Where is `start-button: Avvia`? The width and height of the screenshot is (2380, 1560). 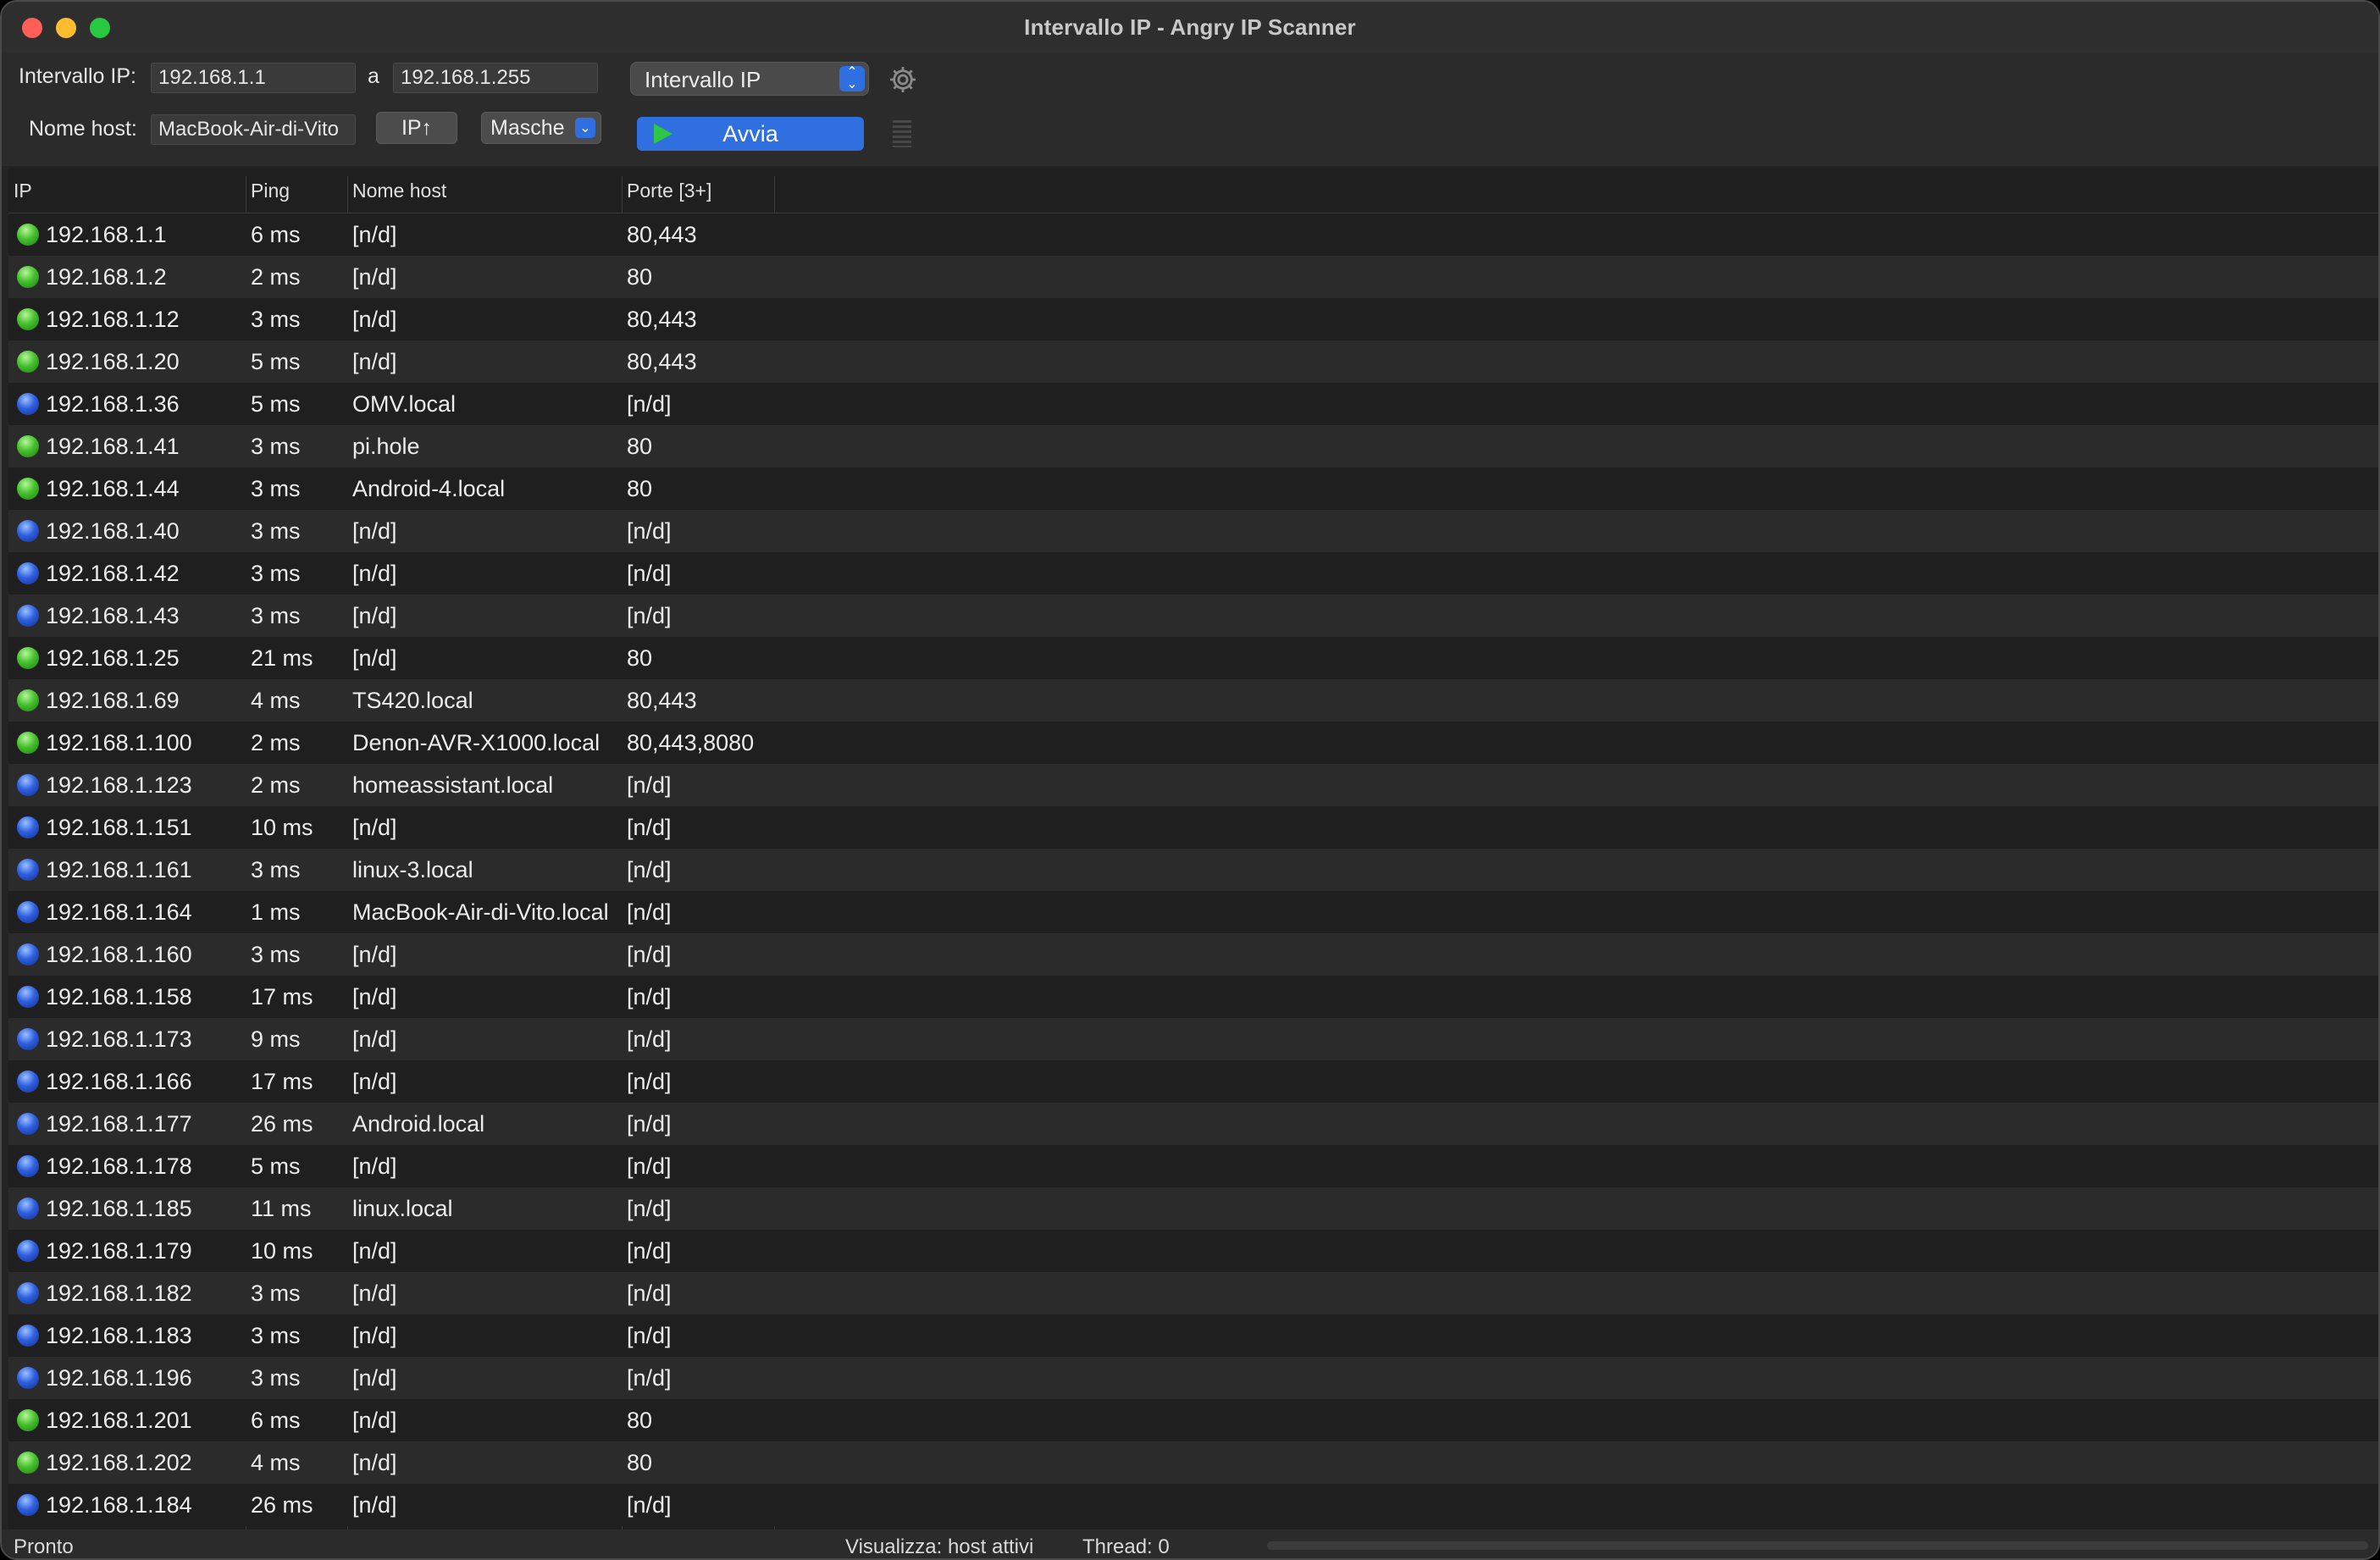 start-button: Avvia is located at coordinates (750, 134).